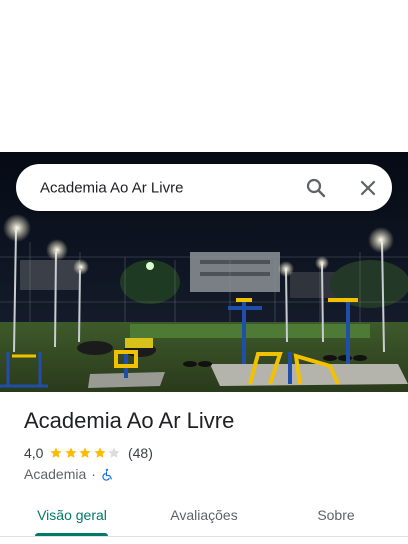 This screenshot has width=408, height=544. What do you see at coordinates (107, 474) in the screenshot?
I see `wheelchair-accessible-icon` at bounding box center [107, 474].